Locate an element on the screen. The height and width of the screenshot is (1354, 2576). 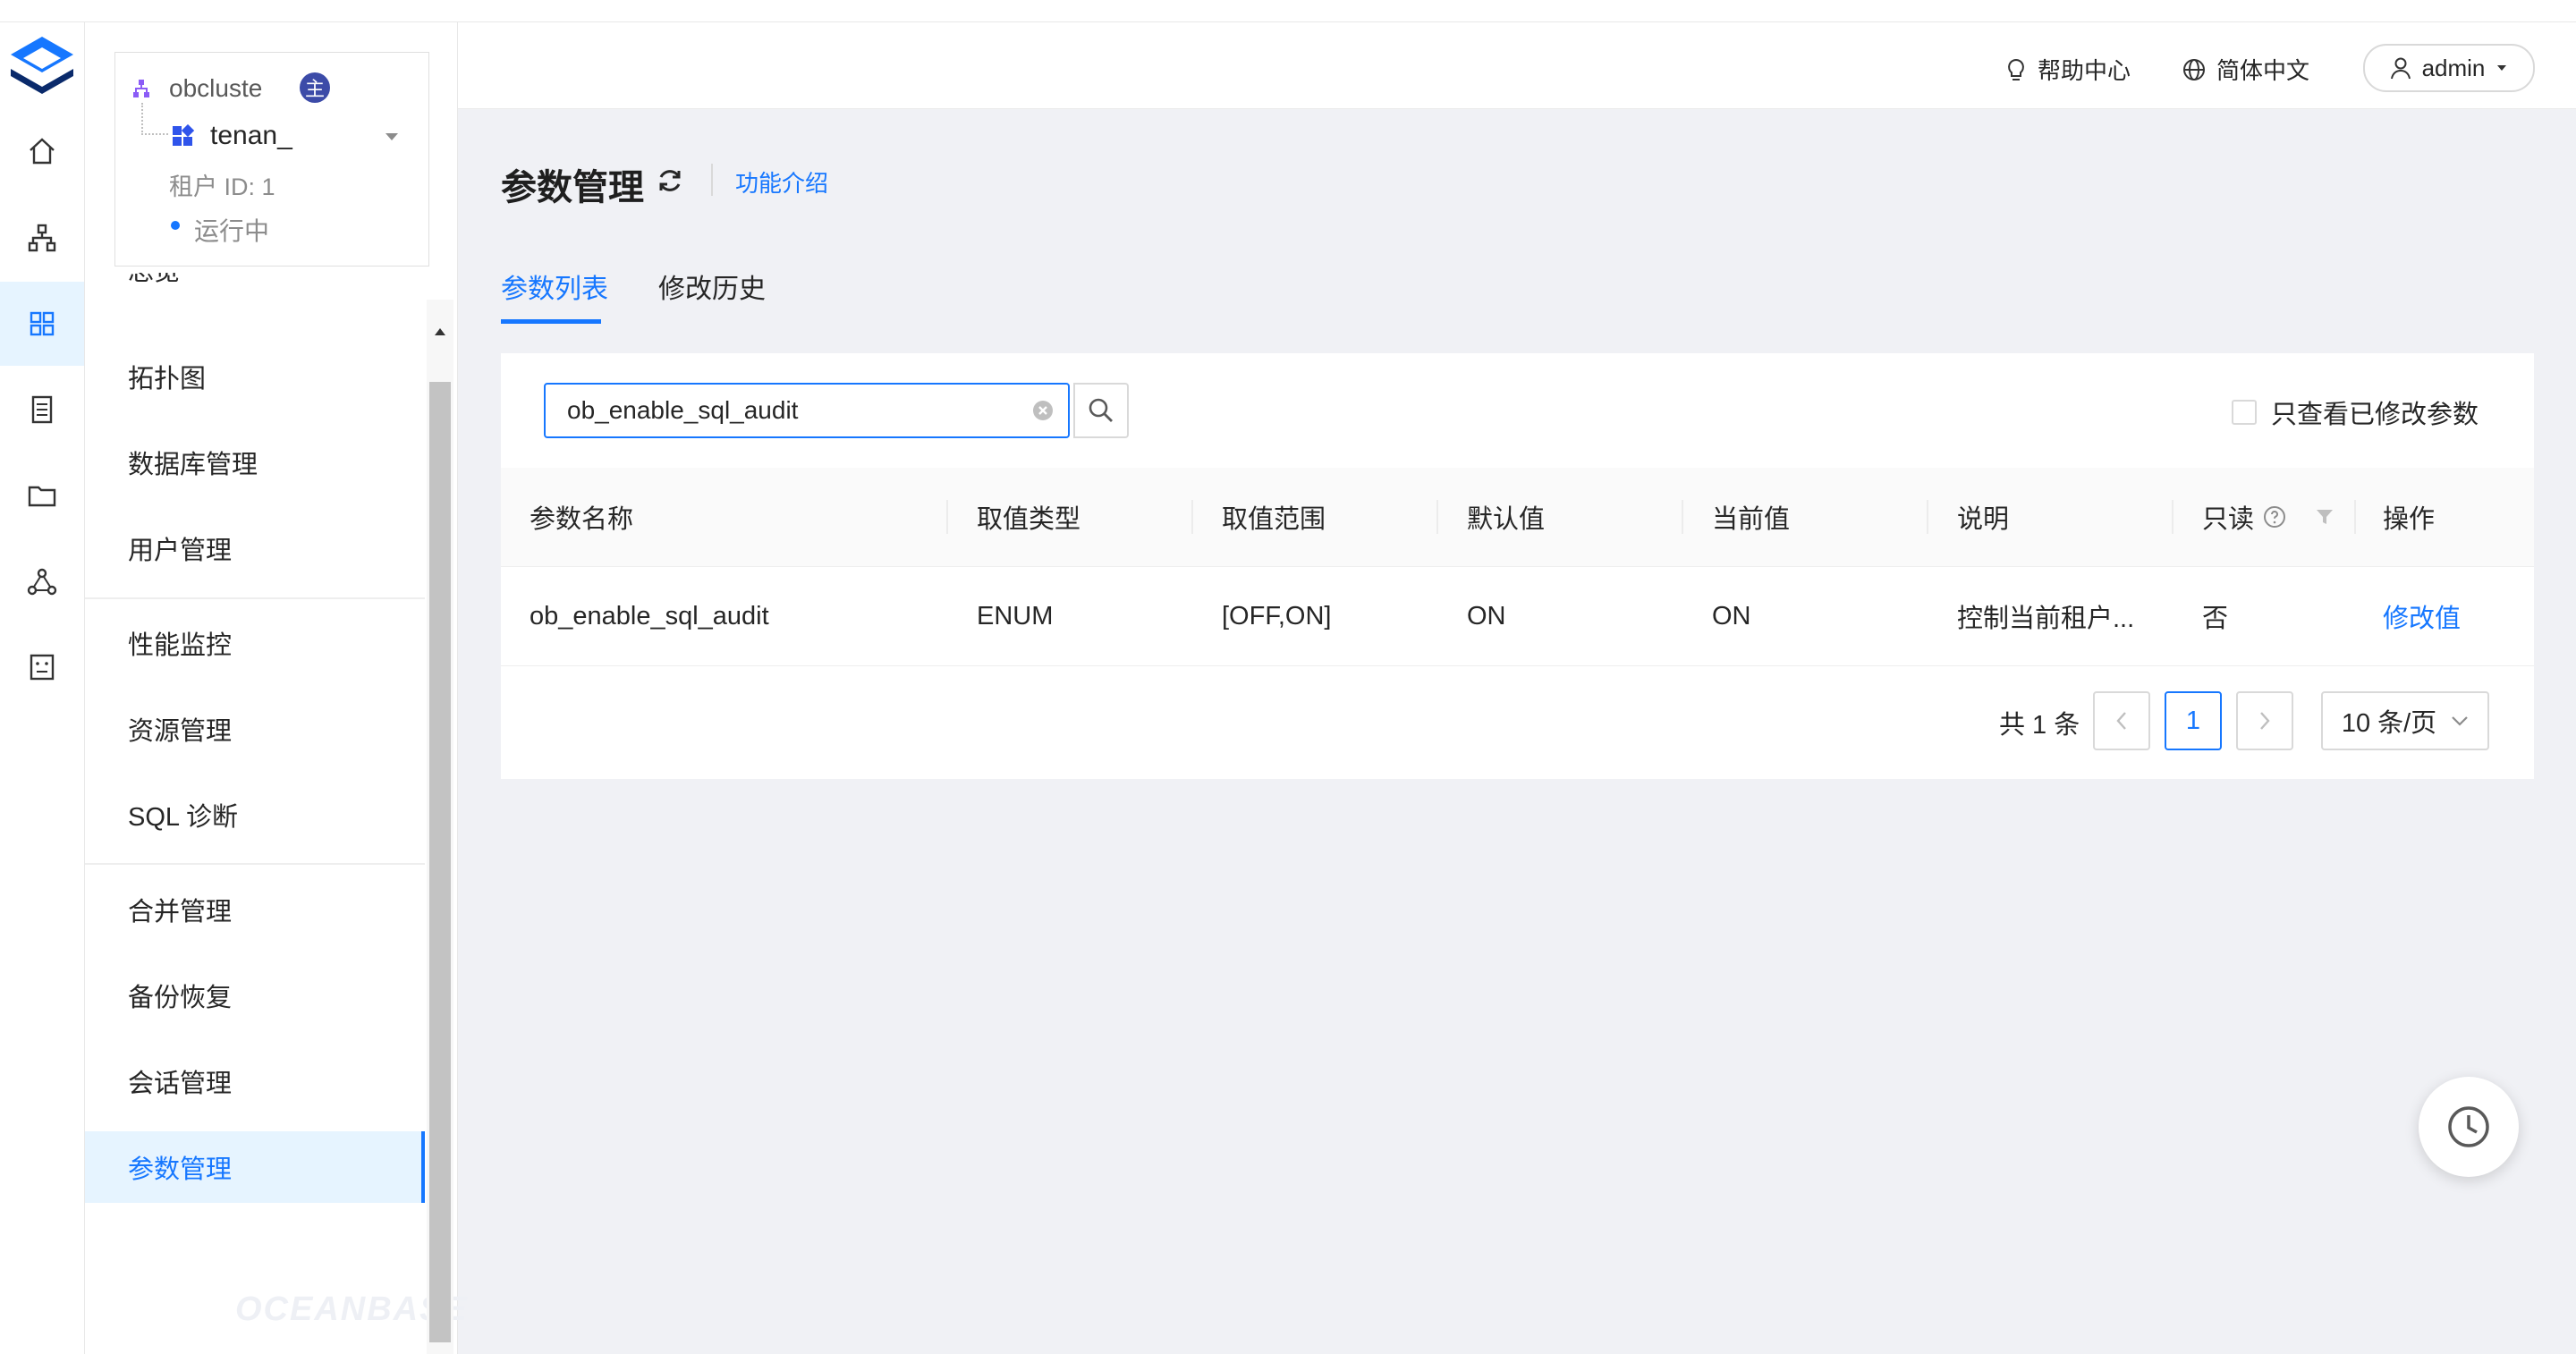
clock-icon is located at coordinates (2468, 1126).